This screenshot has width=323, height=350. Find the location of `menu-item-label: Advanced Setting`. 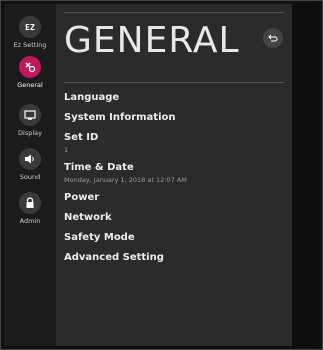

menu-item-label: Advanced Setting is located at coordinates (114, 257).